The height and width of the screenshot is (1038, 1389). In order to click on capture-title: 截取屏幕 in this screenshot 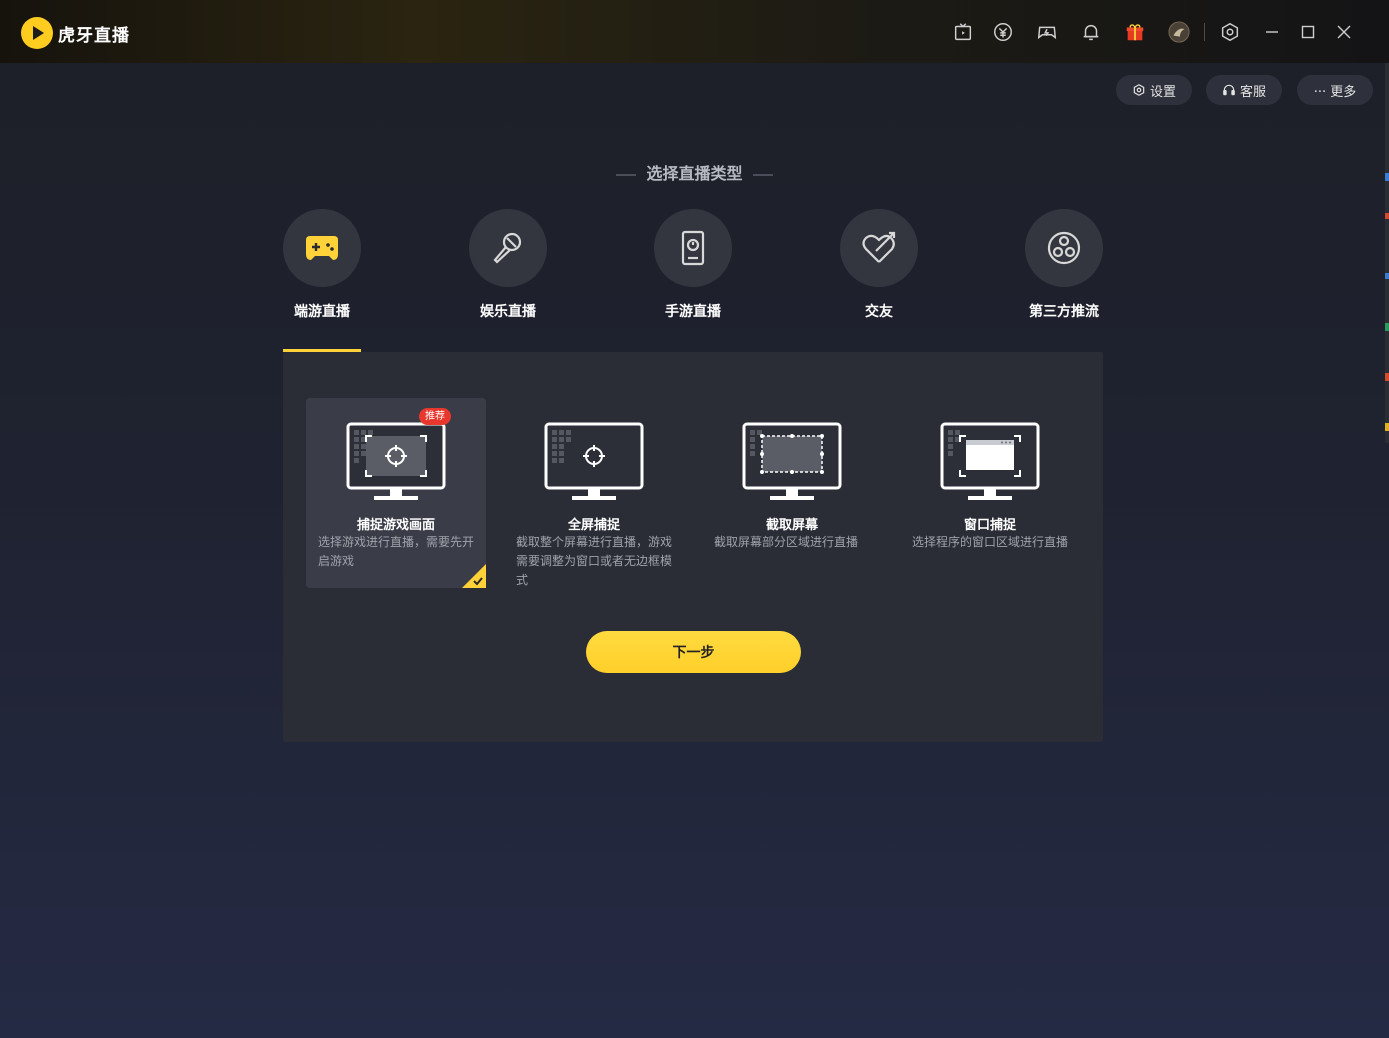, I will do `click(791, 525)`.